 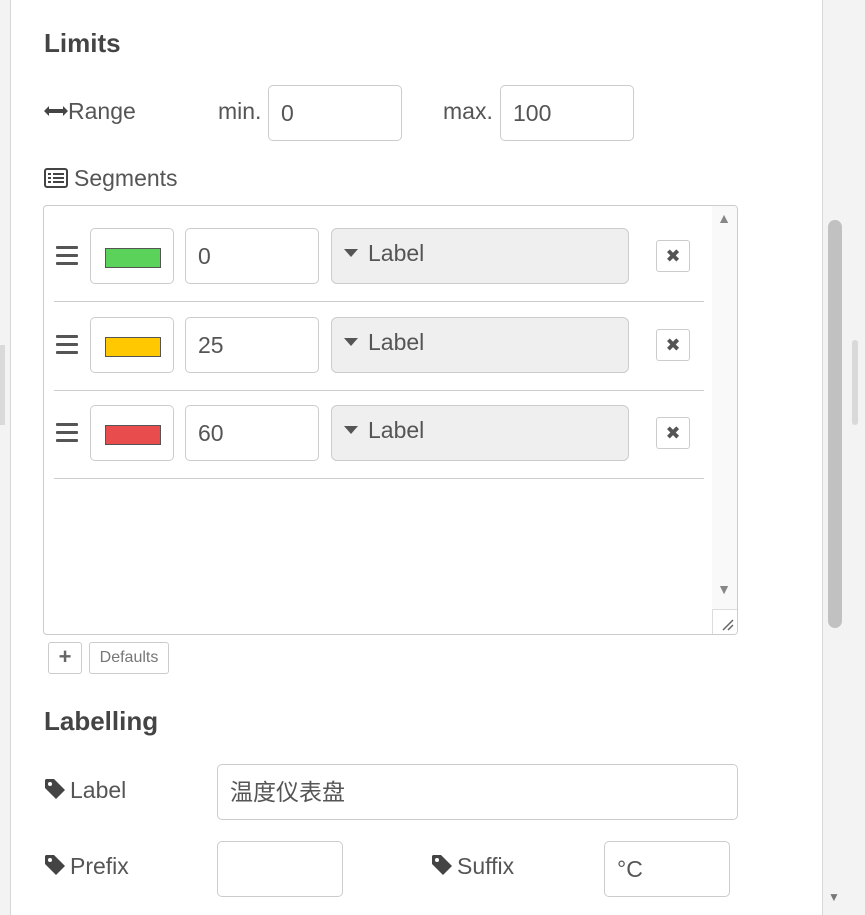 What do you see at coordinates (280, 869) in the screenshot?
I see `prefix-input` at bounding box center [280, 869].